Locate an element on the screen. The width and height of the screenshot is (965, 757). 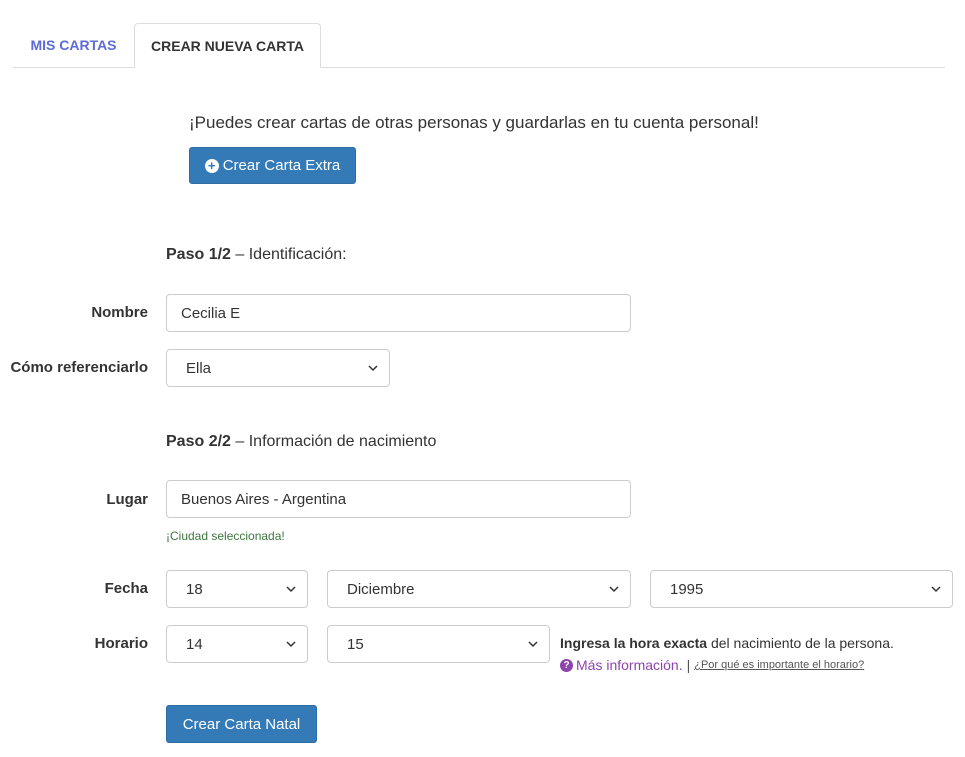
step1-dash: – is located at coordinates (239, 254).